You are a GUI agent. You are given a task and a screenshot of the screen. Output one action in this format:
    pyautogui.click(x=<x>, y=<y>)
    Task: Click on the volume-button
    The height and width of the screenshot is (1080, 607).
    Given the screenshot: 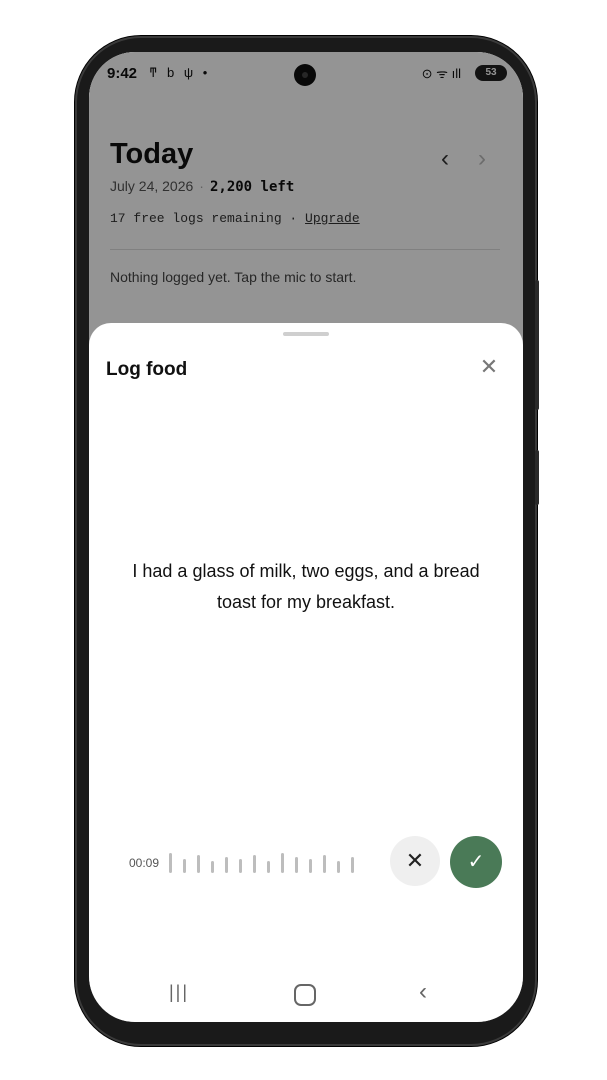 What is the action you would take?
    pyautogui.click(x=537, y=477)
    